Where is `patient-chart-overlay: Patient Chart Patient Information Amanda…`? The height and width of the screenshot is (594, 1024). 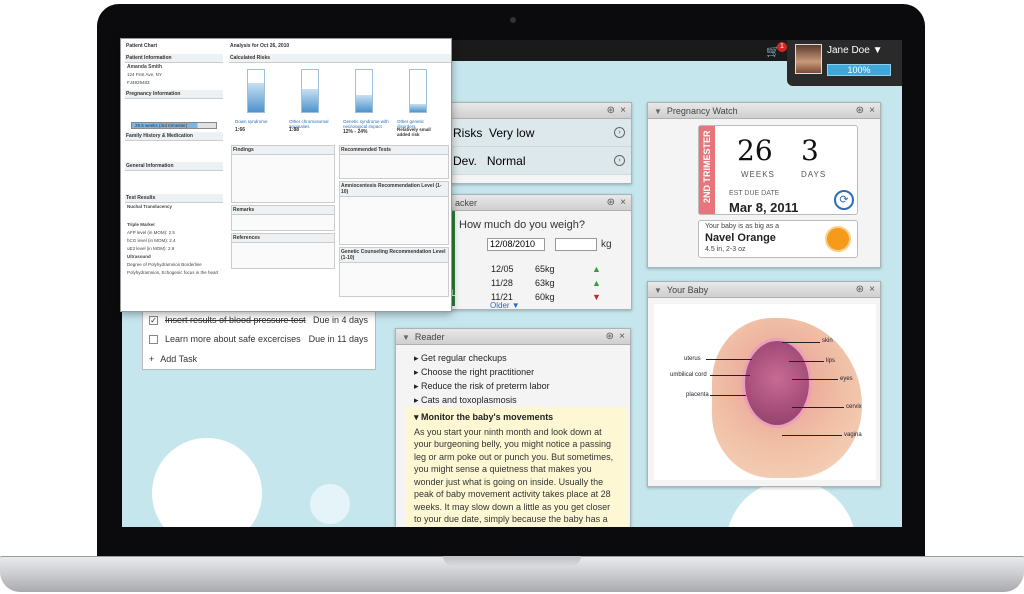
patient-chart-overlay: Patient Chart Patient Information Amanda… is located at coordinates (286, 175).